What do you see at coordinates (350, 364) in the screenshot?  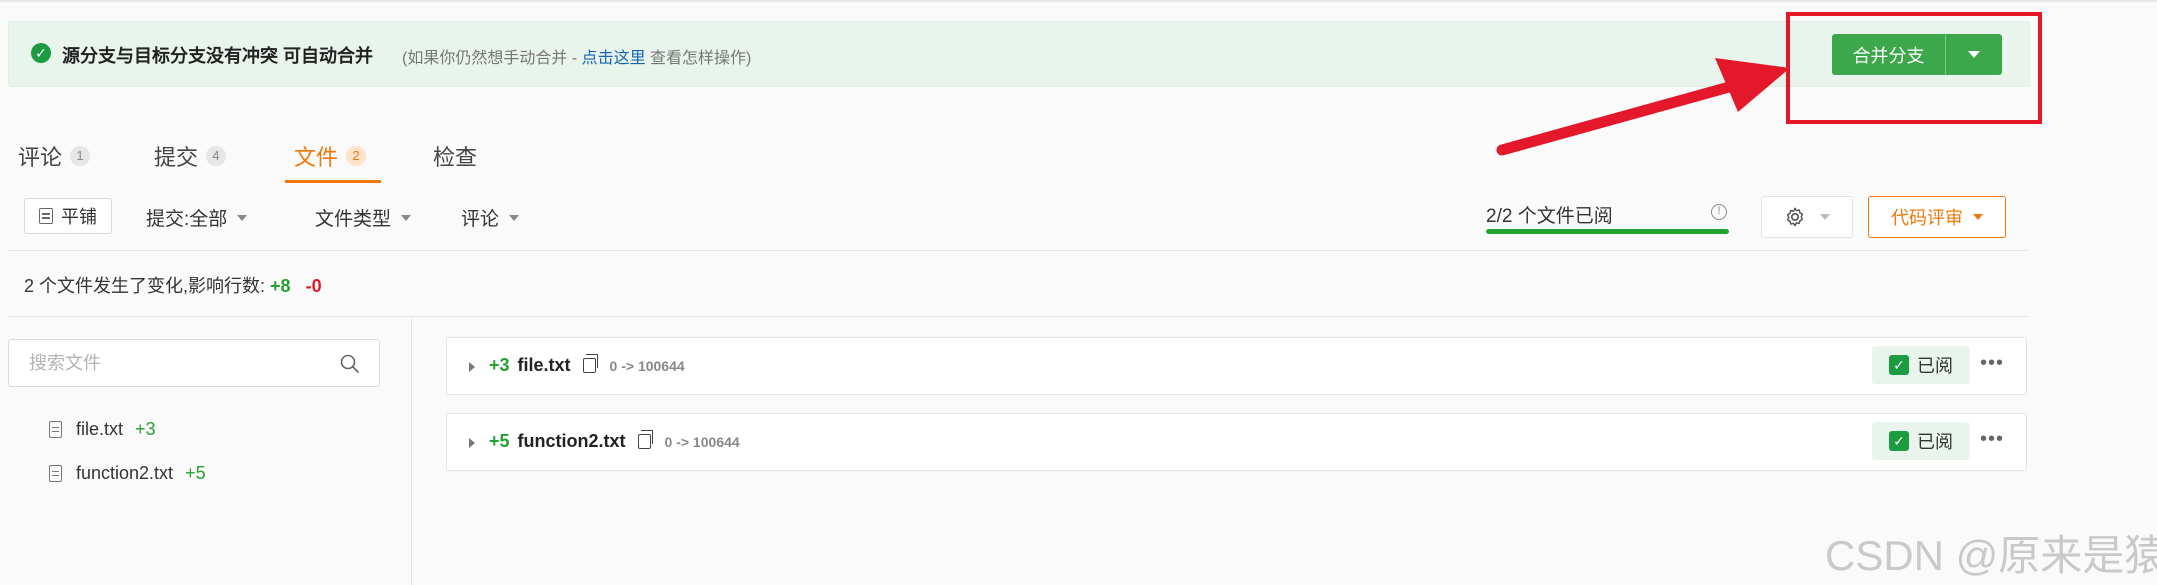 I see `search-icon` at bounding box center [350, 364].